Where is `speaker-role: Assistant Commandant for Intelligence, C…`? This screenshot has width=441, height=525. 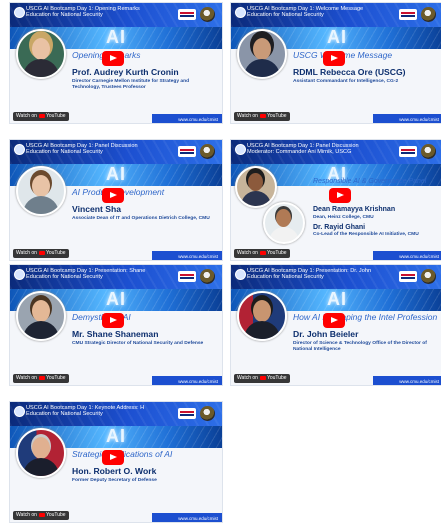 speaker-role: Assistant Commandant for Intelligence, C… is located at coordinates (346, 81).